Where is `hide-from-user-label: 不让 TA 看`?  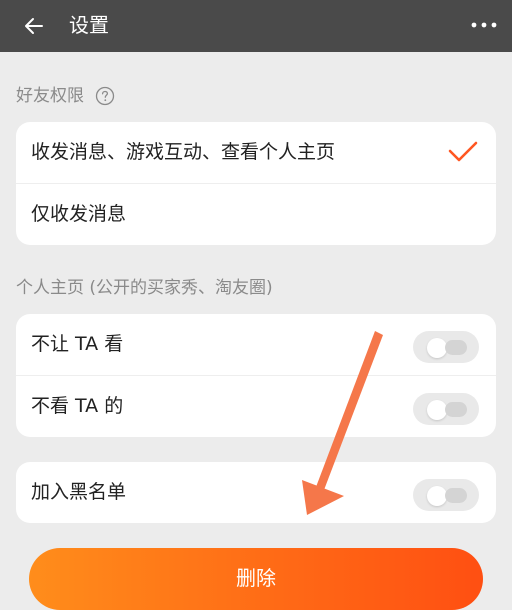
hide-from-user-label: 不让 TA 看 is located at coordinates (77, 344).